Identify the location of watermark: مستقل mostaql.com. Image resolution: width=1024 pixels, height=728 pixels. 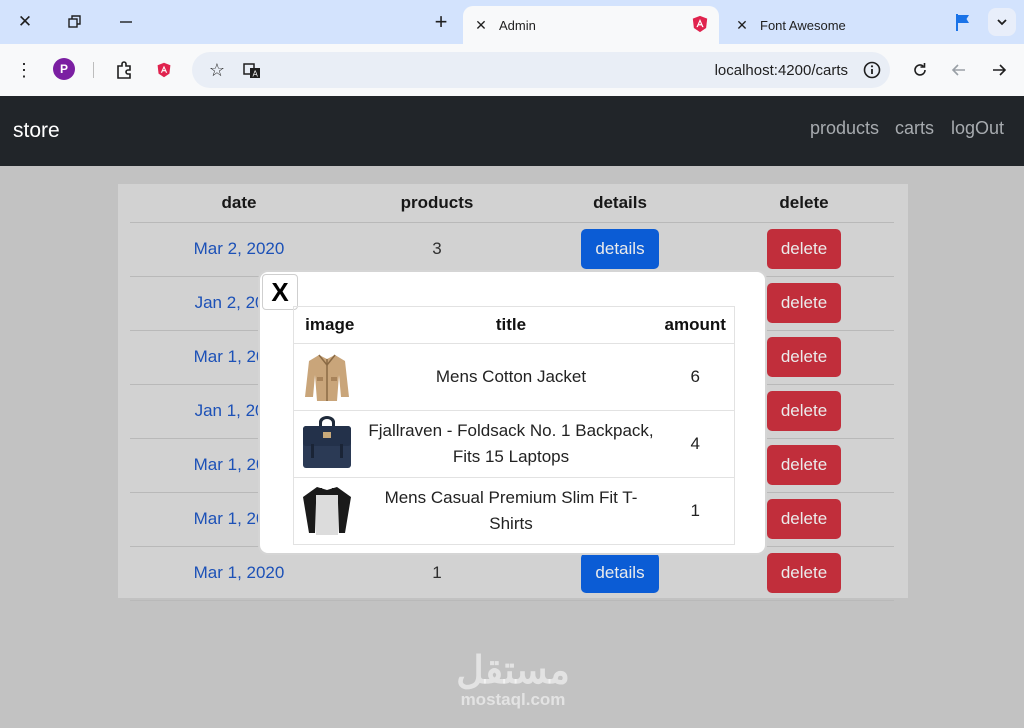
(513, 681).